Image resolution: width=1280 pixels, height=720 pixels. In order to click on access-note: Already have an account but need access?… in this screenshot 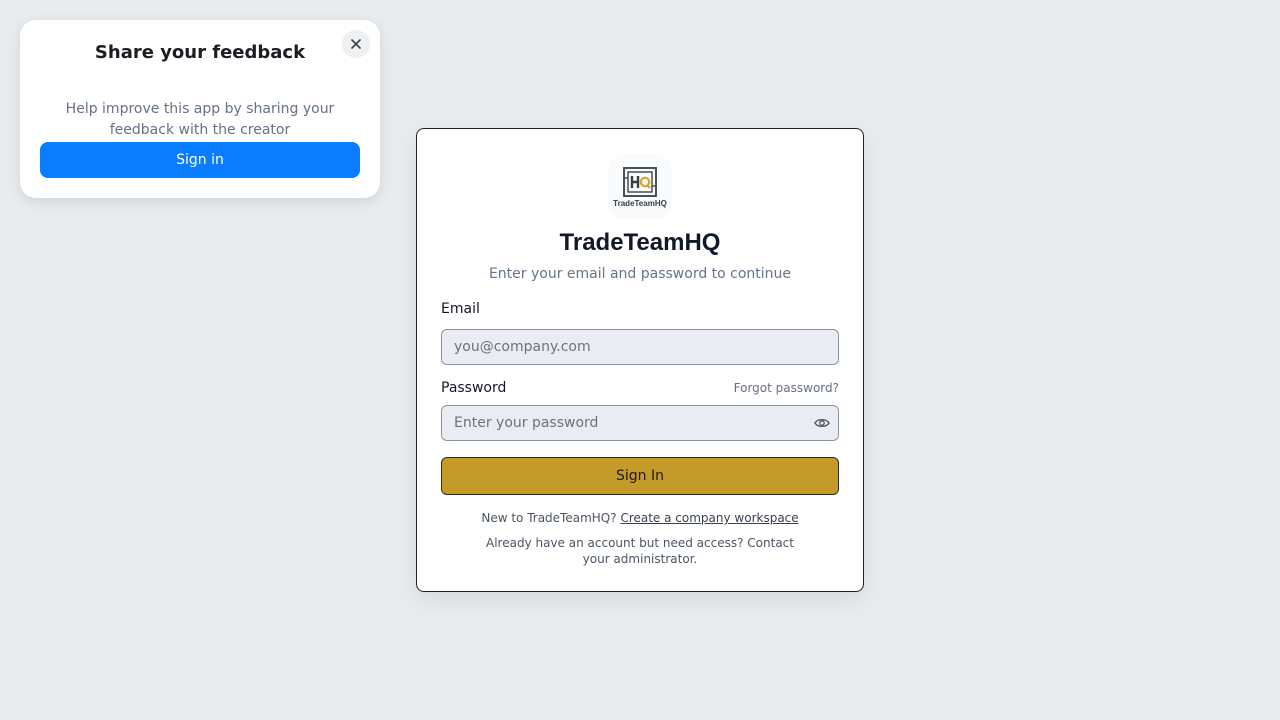, I will do `click(640, 551)`.